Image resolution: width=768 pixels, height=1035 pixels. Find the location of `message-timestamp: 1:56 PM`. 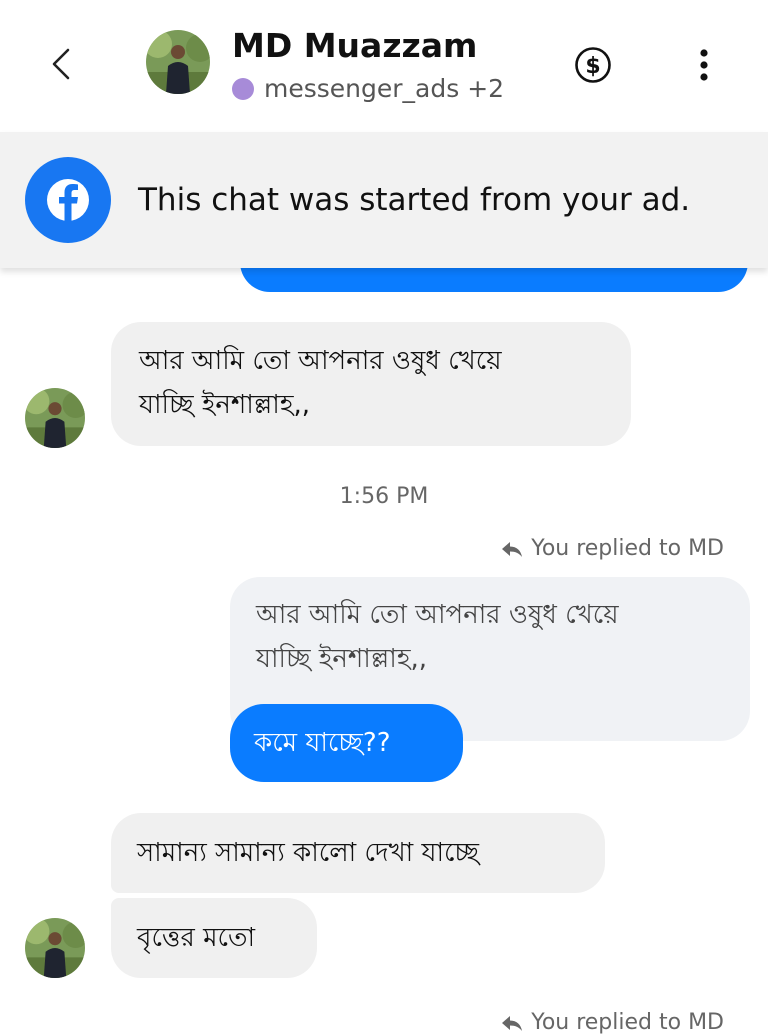

message-timestamp: 1:56 PM is located at coordinates (384, 496).